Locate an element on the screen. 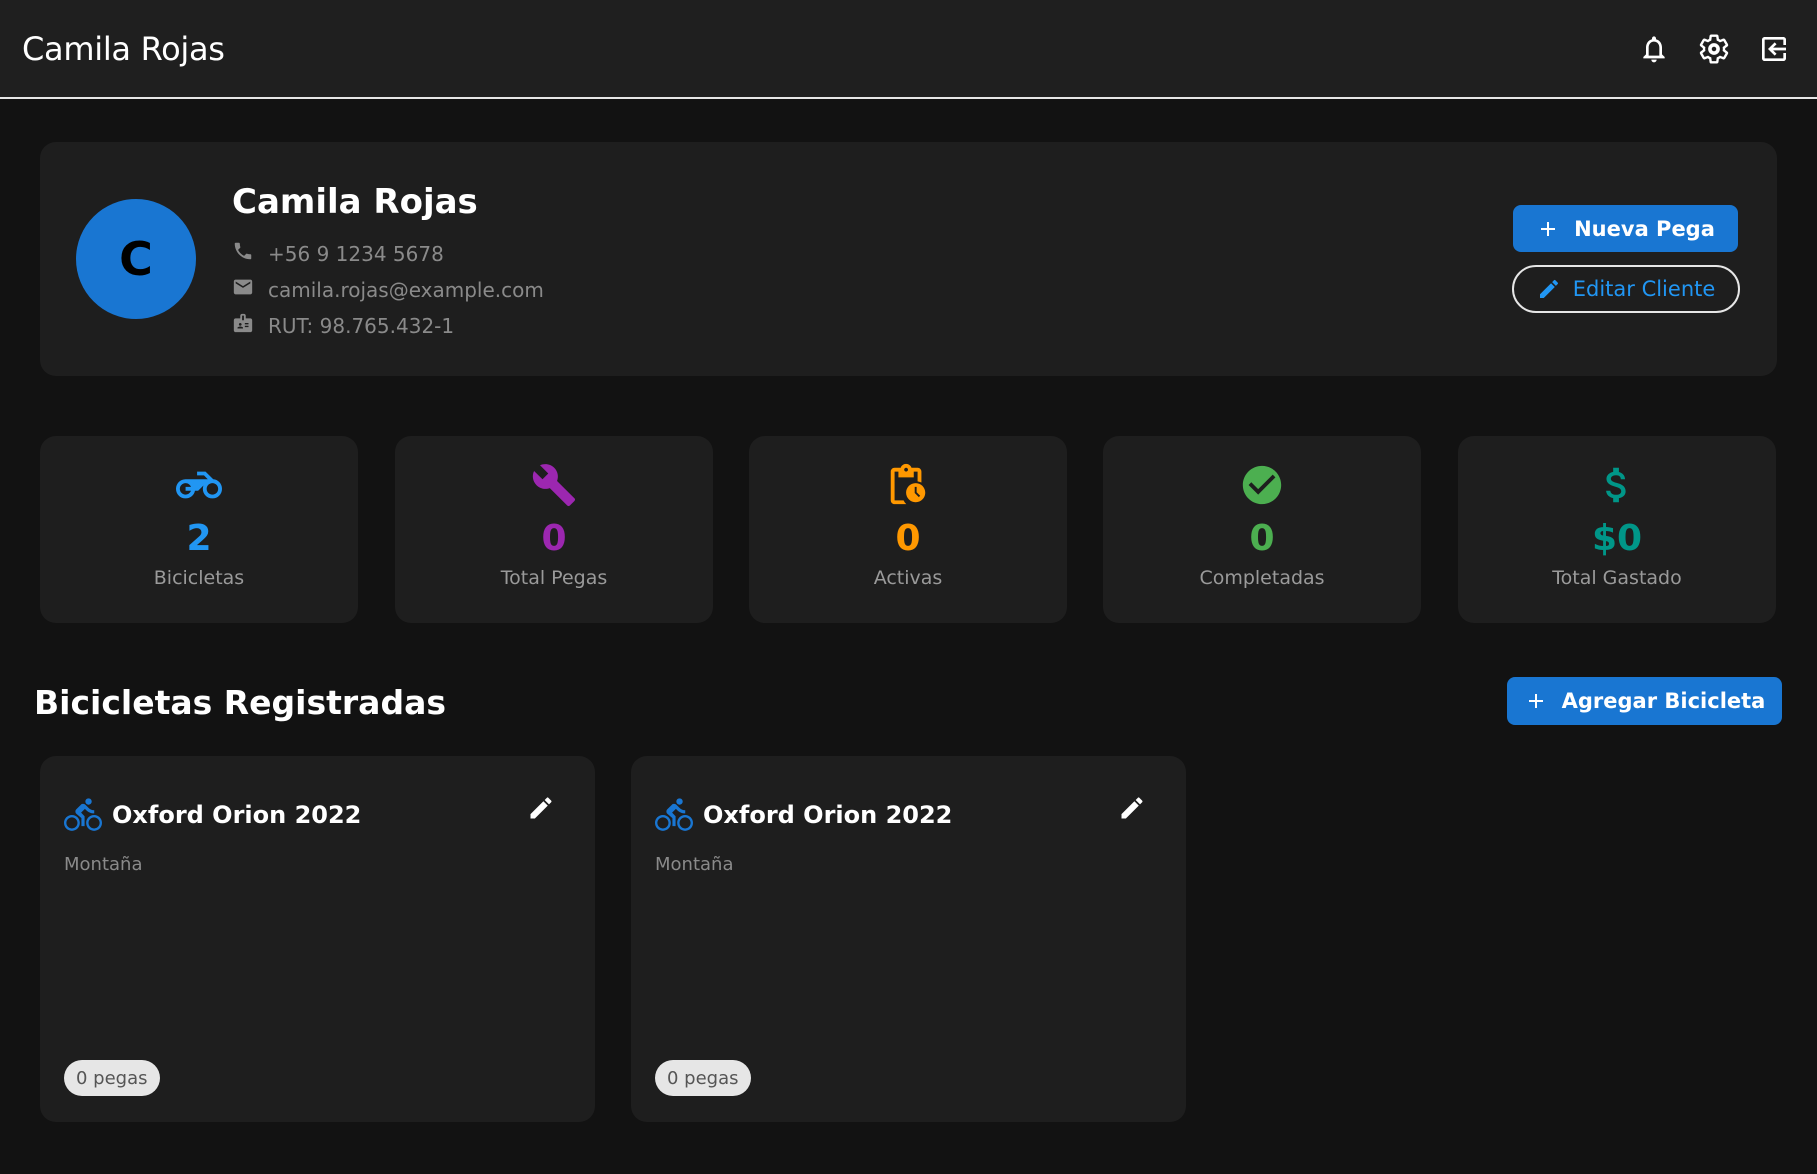 Image resolution: width=1817 pixels, height=1174 pixels. stat-card-active: 0 Activas is located at coordinates (908, 529).